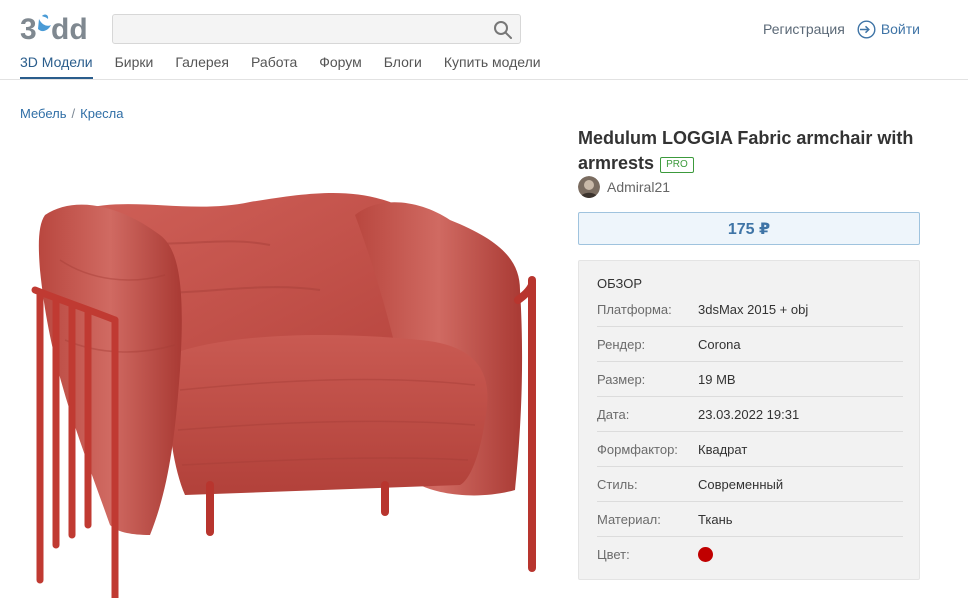 Image resolution: width=968 pixels, height=598 pixels. Describe the element at coordinates (750, 519) in the screenshot. I see `spec-row-material: Материал: Ткань` at that location.